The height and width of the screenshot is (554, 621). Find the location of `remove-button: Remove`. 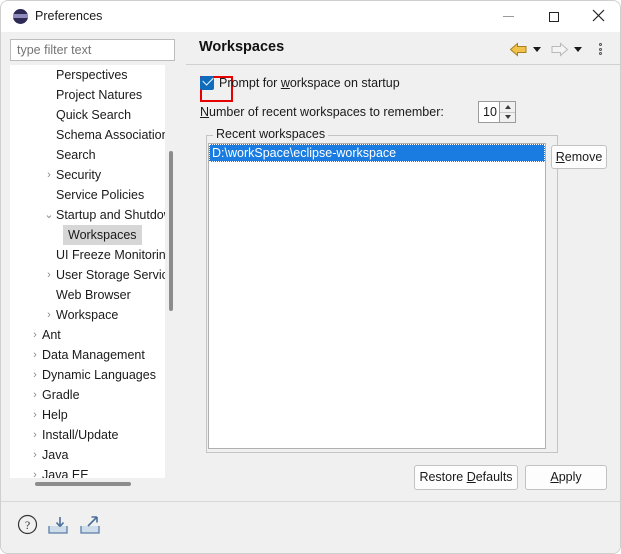

remove-button: Remove is located at coordinates (579, 157).